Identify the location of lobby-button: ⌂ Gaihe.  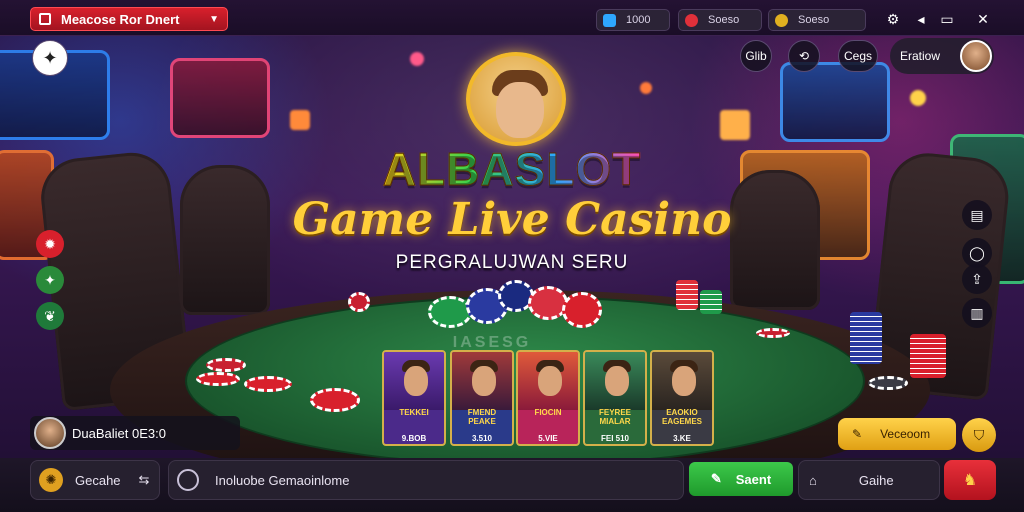
(869, 480).